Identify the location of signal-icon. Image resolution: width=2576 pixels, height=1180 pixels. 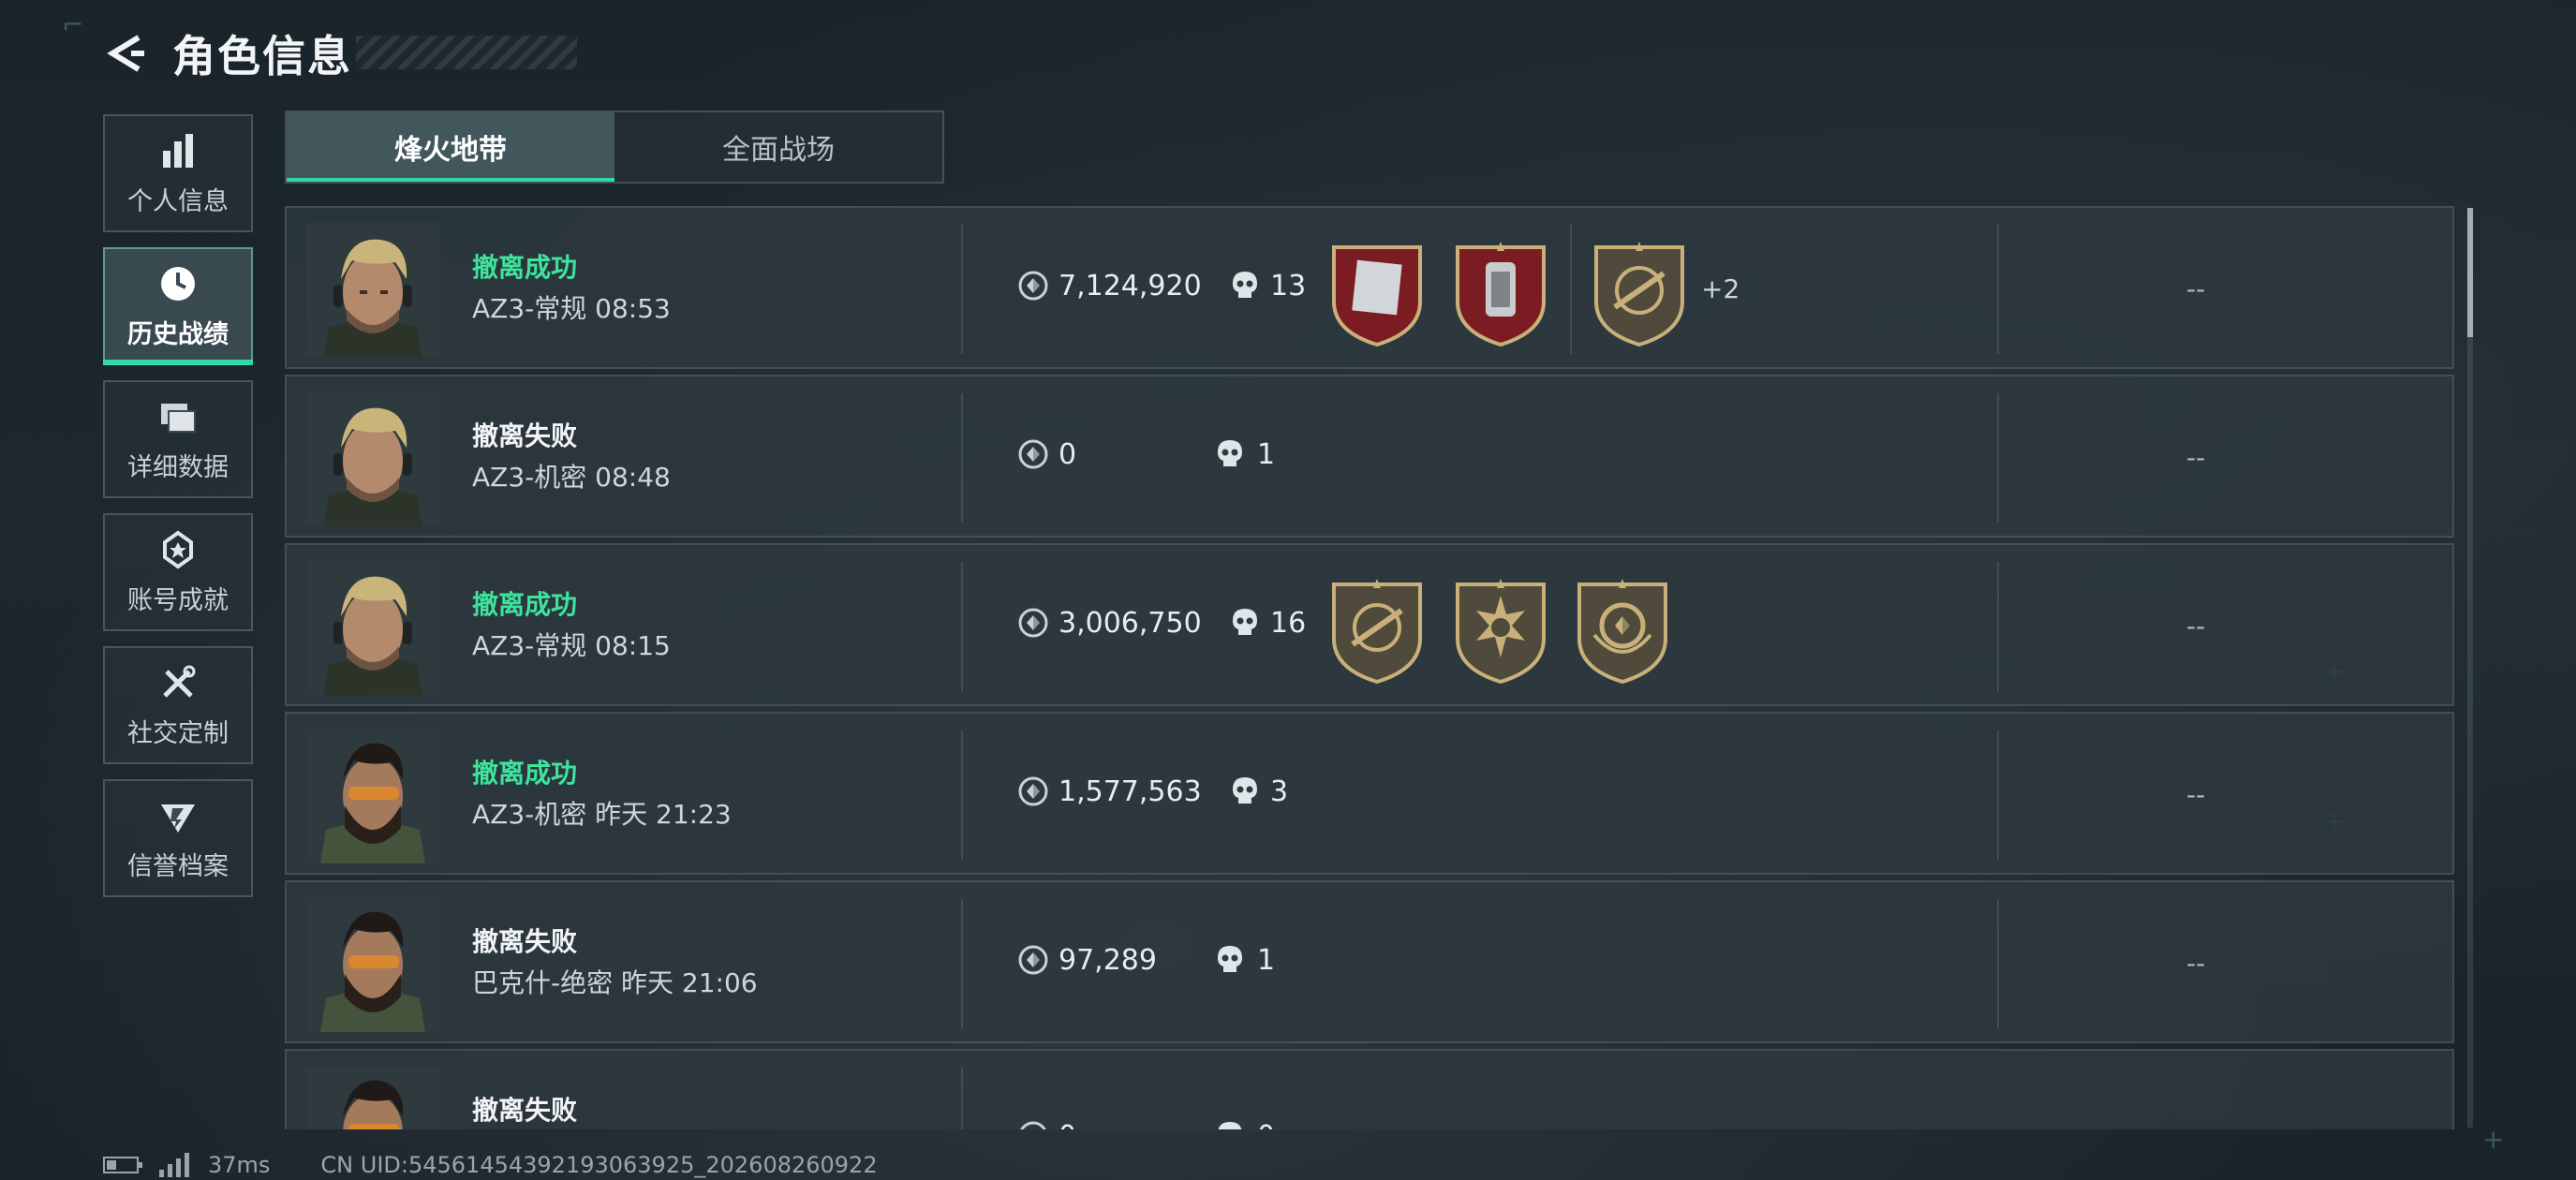
(174, 1165).